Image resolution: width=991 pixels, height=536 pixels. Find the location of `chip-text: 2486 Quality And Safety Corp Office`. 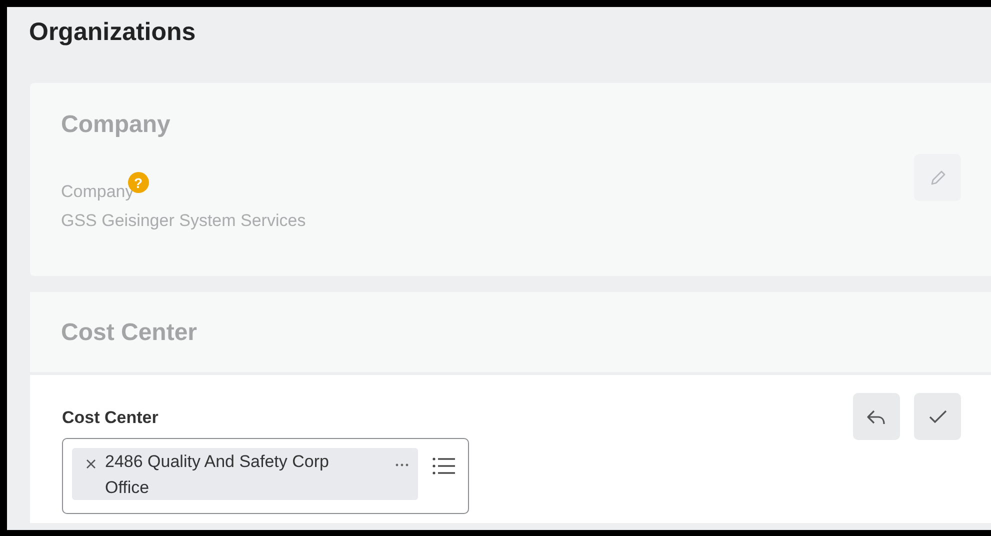

chip-text: 2486 Quality And Safety Corp Office is located at coordinates (217, 475).